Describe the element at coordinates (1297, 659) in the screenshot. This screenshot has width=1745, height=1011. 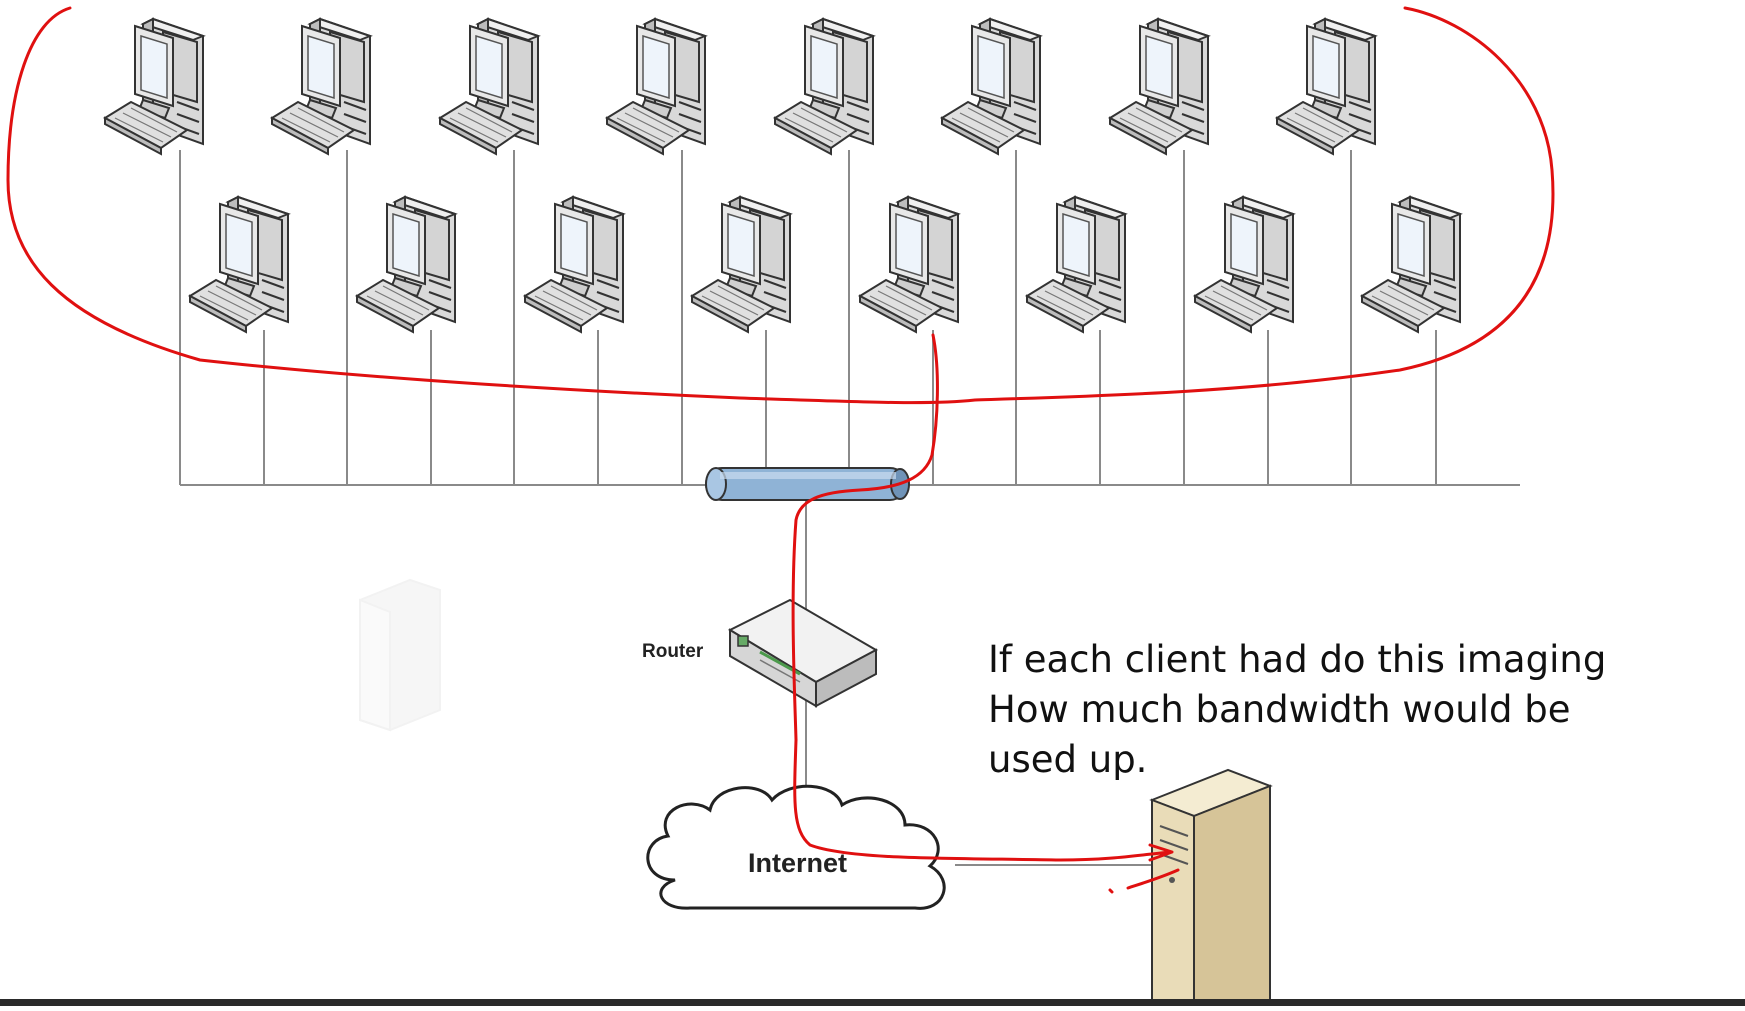
I see `note-line-1: If each client had do this imaging` at that location.